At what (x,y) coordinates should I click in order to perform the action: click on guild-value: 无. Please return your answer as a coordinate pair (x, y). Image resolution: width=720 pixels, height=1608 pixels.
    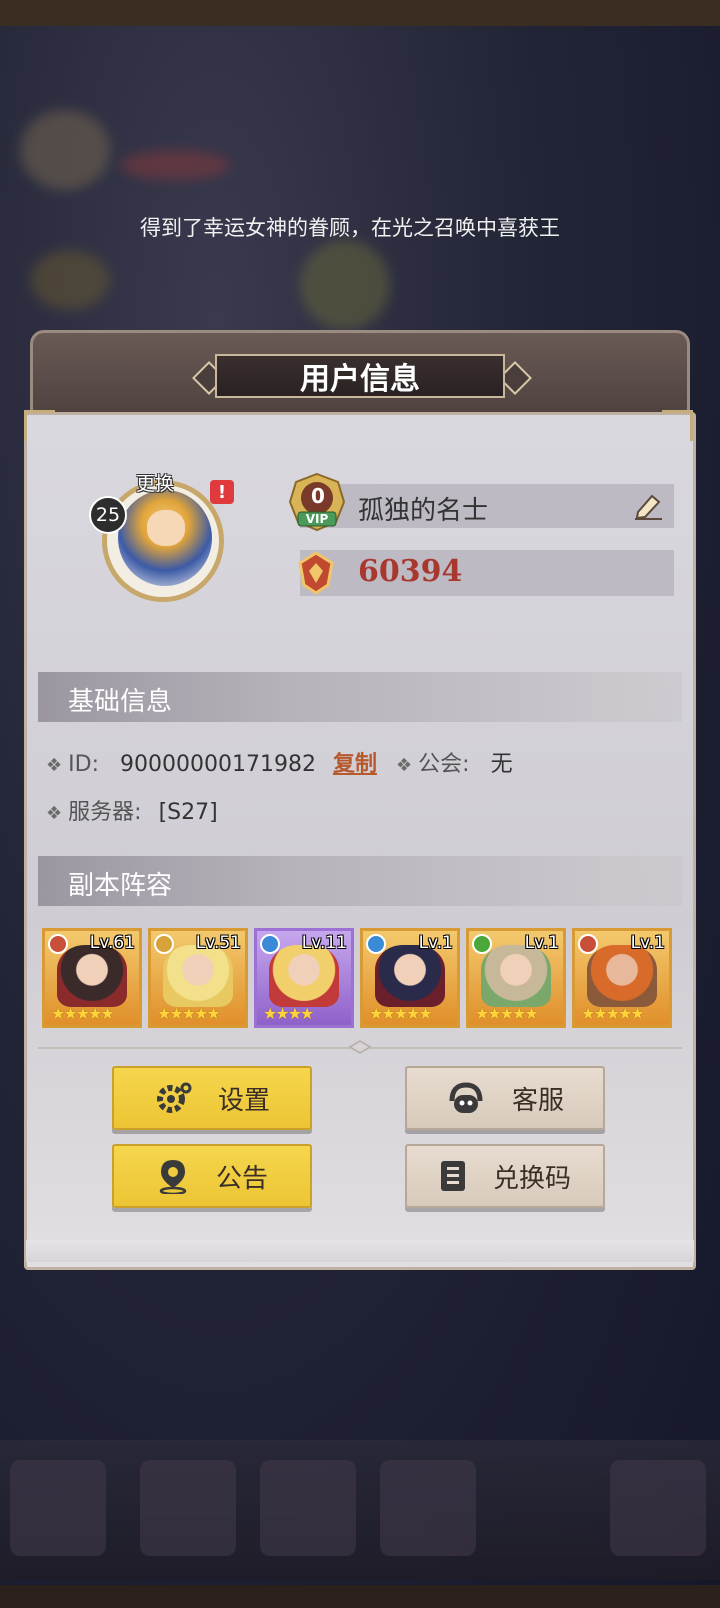
    Looking at the image, I should click on (501, 764).